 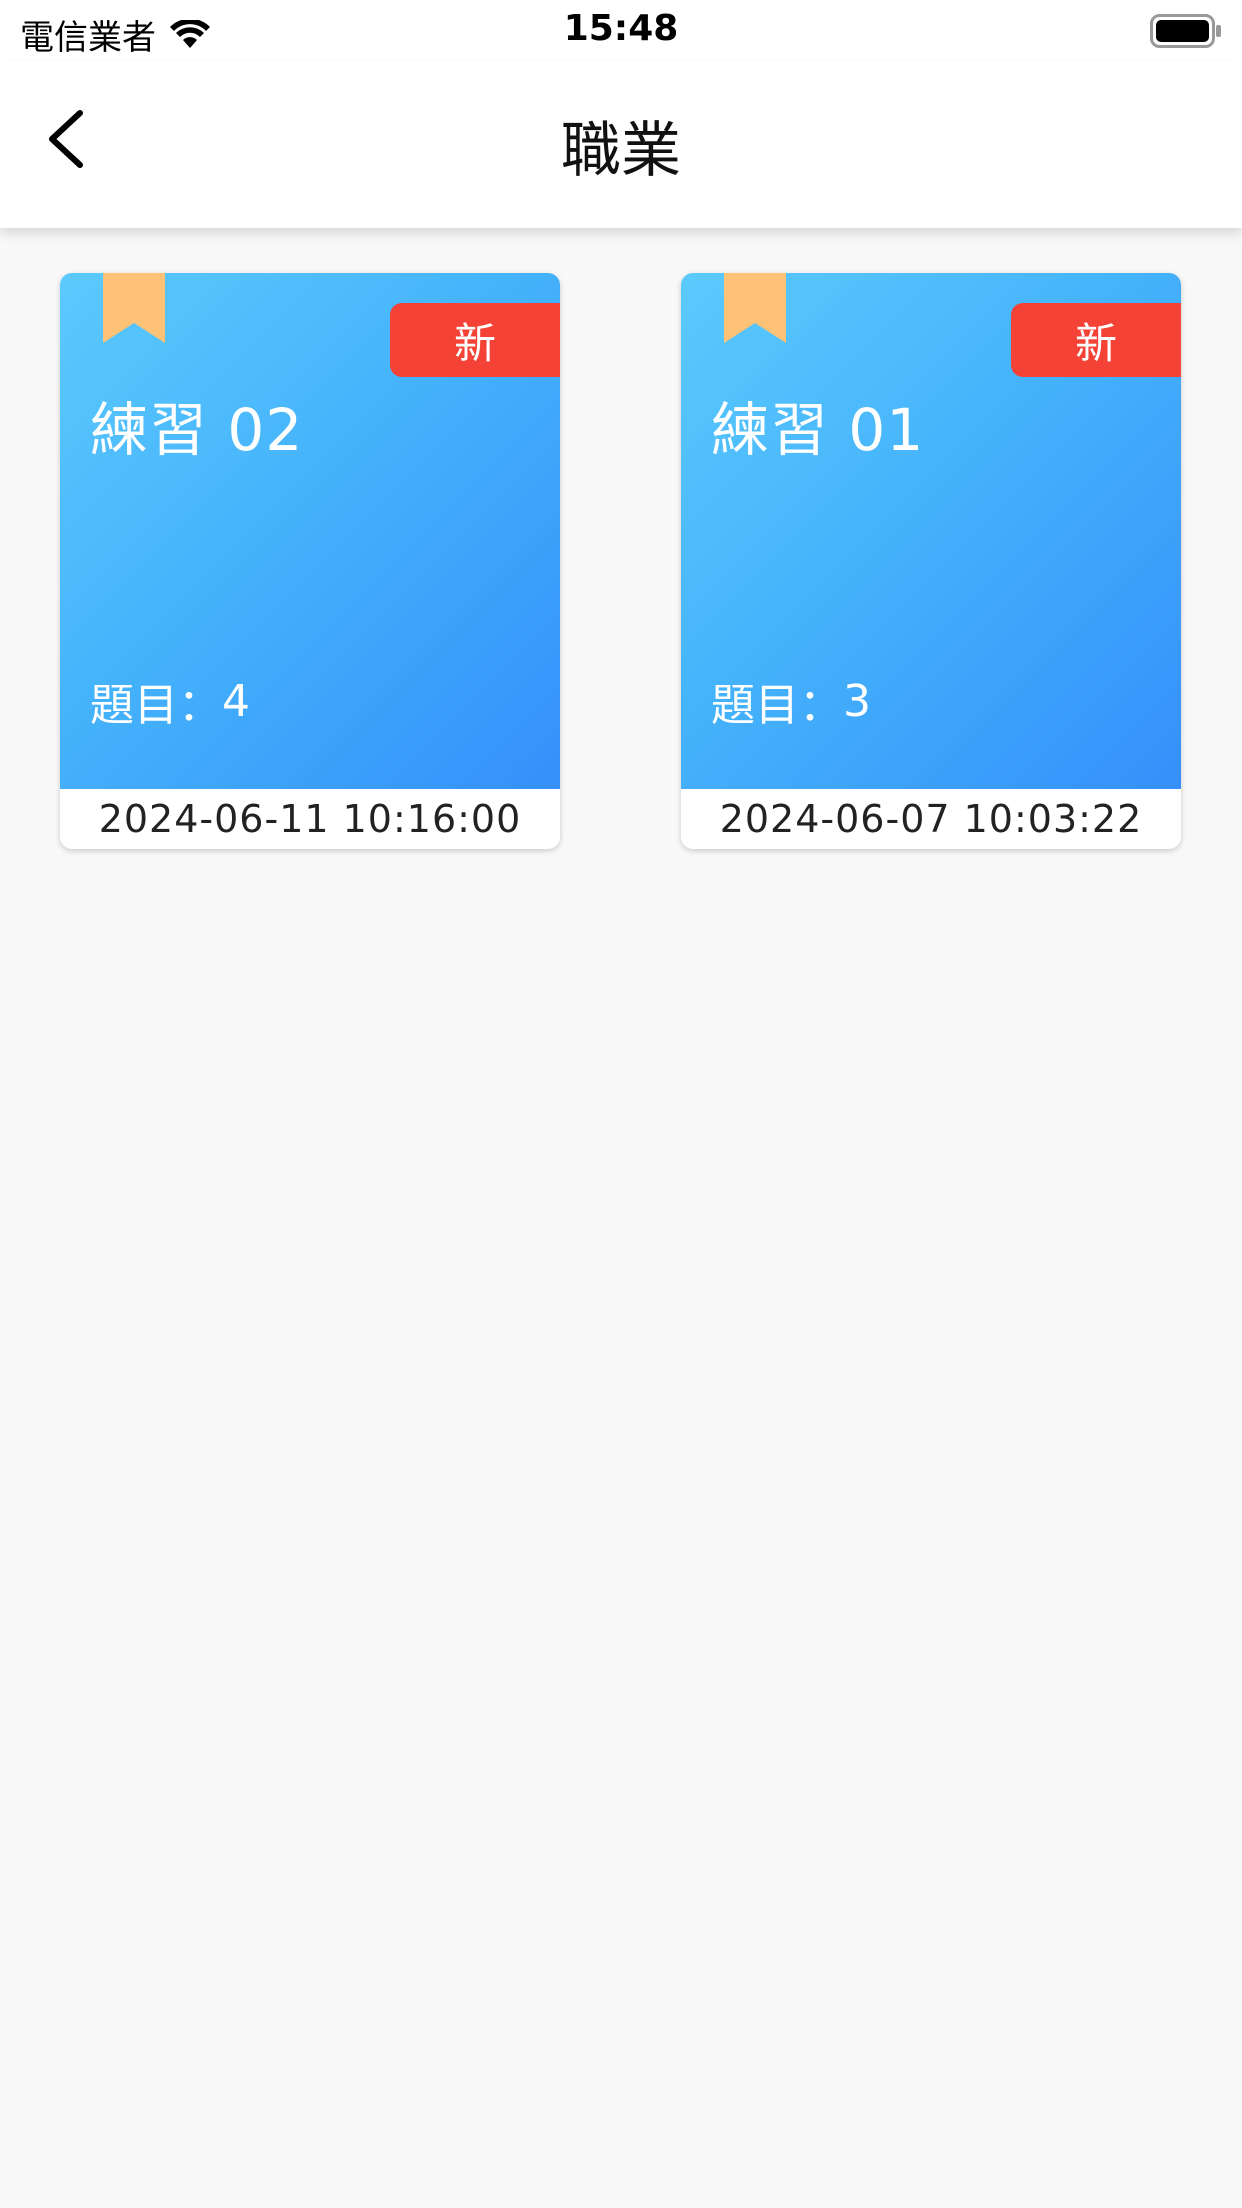 I want to click on card-date: 2024-06-07 10:03:22, so click(x=931, y=819).